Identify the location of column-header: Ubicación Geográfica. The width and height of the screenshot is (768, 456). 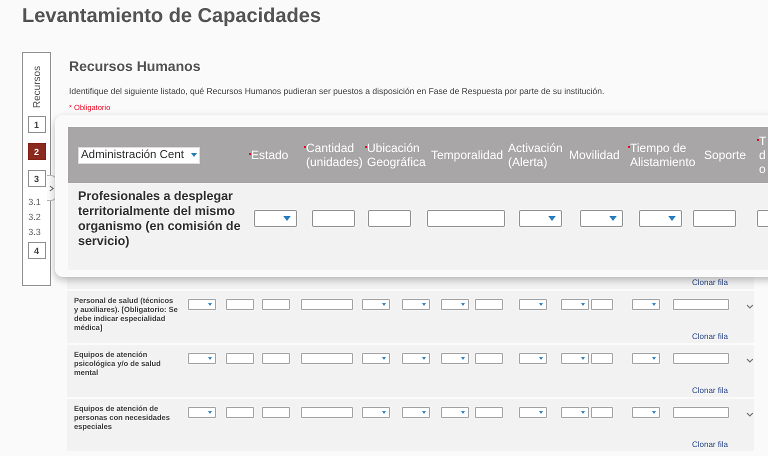
(397, 155).